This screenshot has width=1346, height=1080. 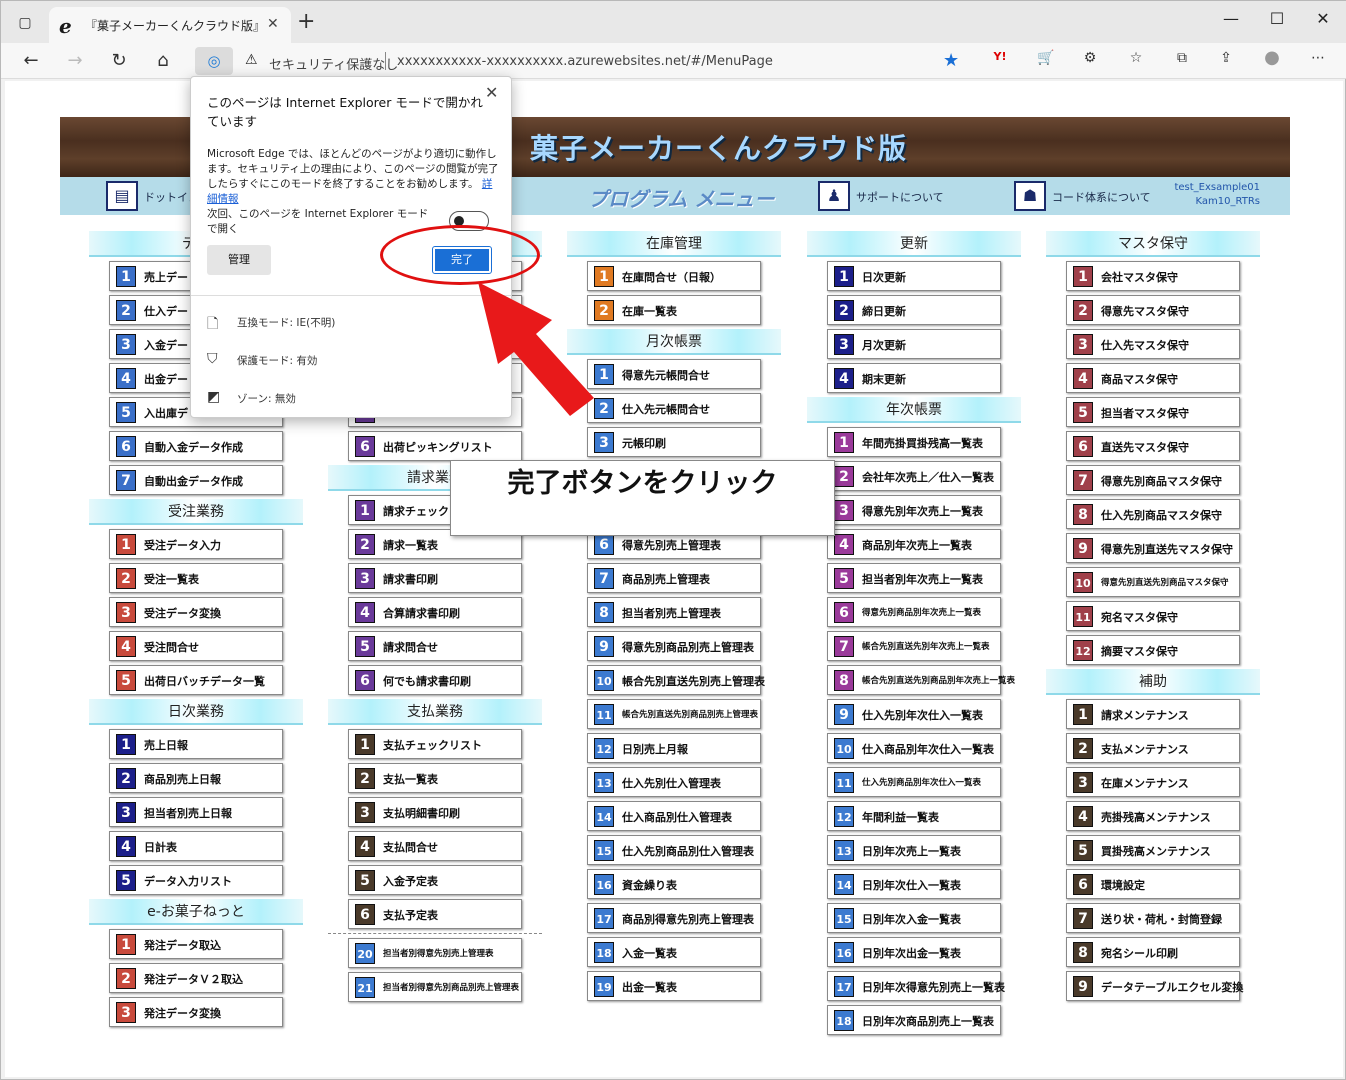 What do you see at coordinates (1277, 18) in the screenshot?
I see `maximize-icon: ☐` at bounding box center [1277, 18].